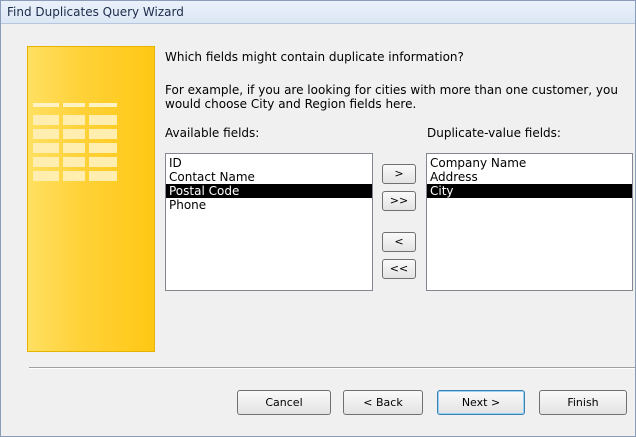 The width and height of the screenshot is (636, 437). I want to click on list-item: Contact Name, so click(269, 177).